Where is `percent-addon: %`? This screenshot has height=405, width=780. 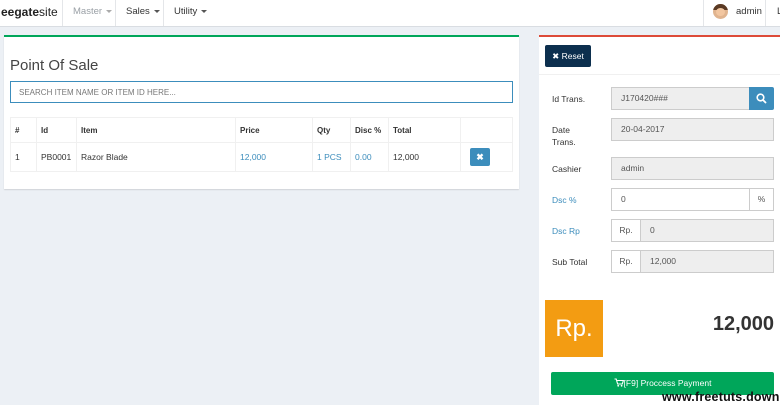
percent-addon: % is located at coordinates (761, 199).